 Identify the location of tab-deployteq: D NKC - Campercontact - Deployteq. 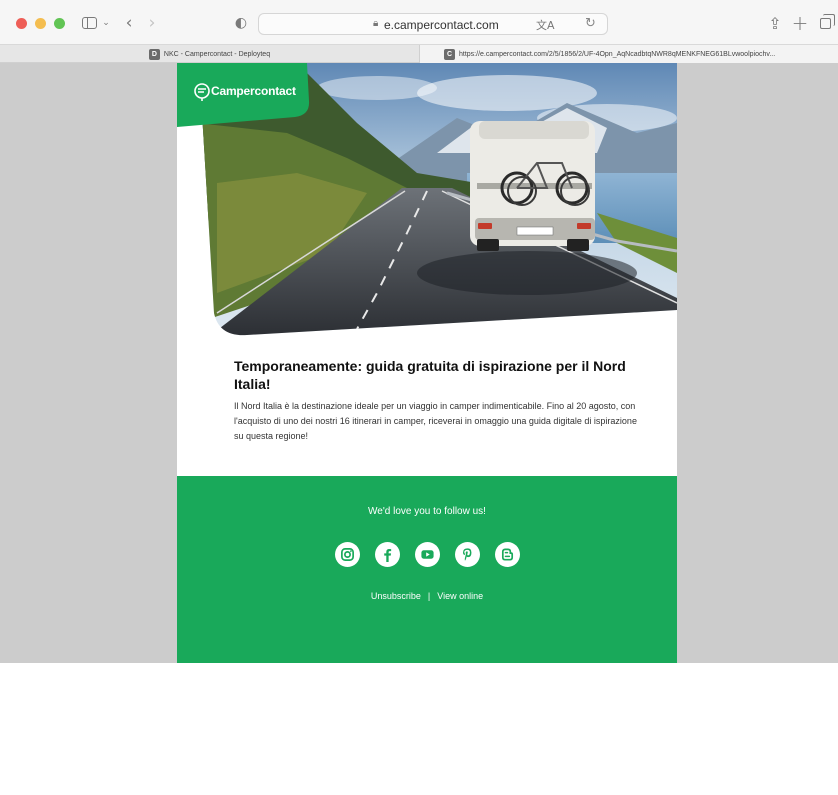
(209, 54).